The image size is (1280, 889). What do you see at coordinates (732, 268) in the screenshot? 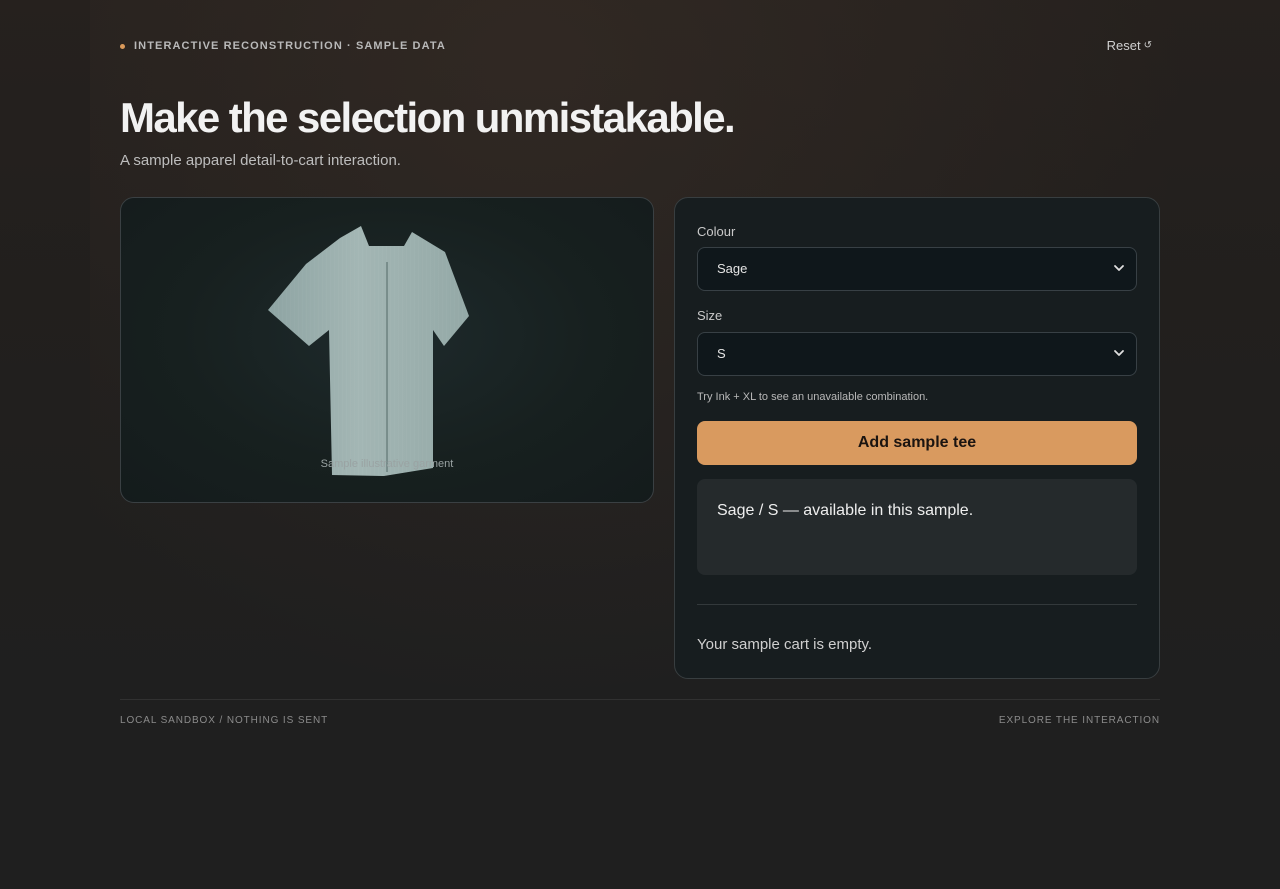
I see `colour-select-value: Sage` at bounding box center [732, 268].